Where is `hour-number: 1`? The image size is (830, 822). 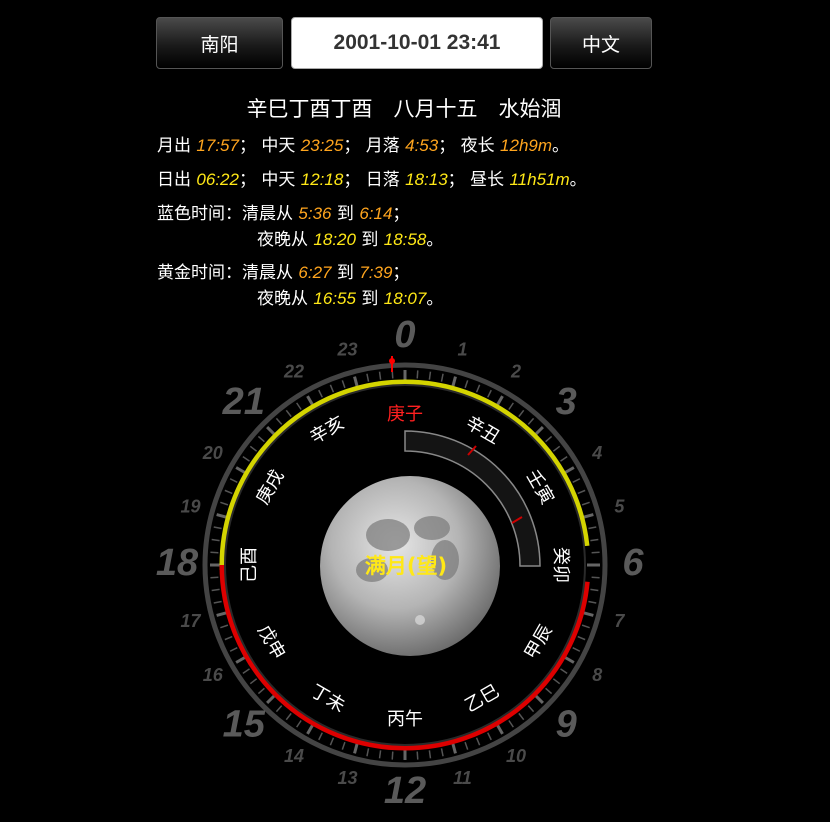
hour-number: 1 is located at coordinates (462, 349).